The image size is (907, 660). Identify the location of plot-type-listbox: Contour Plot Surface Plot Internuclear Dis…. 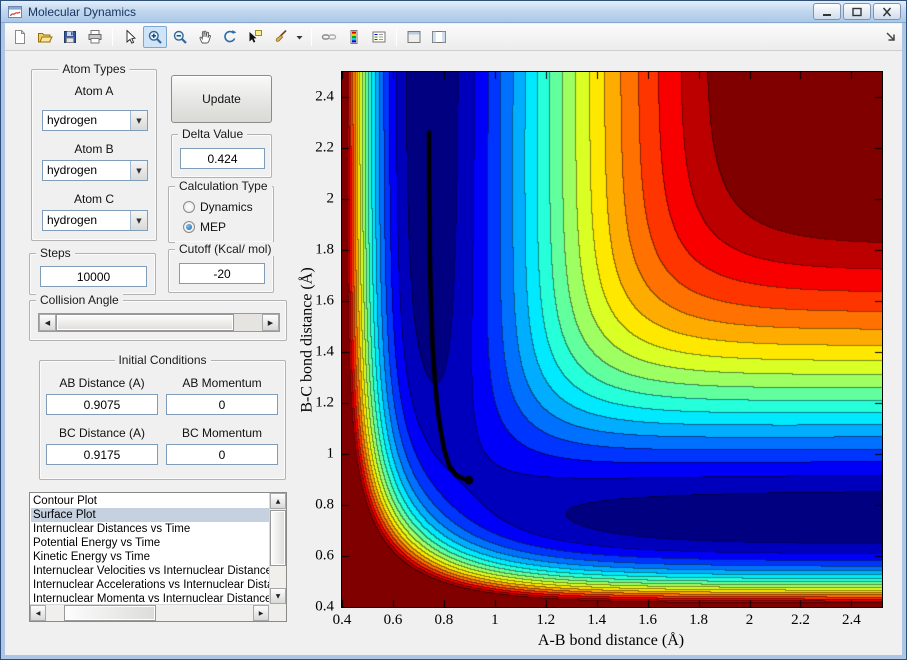
(158, 557).